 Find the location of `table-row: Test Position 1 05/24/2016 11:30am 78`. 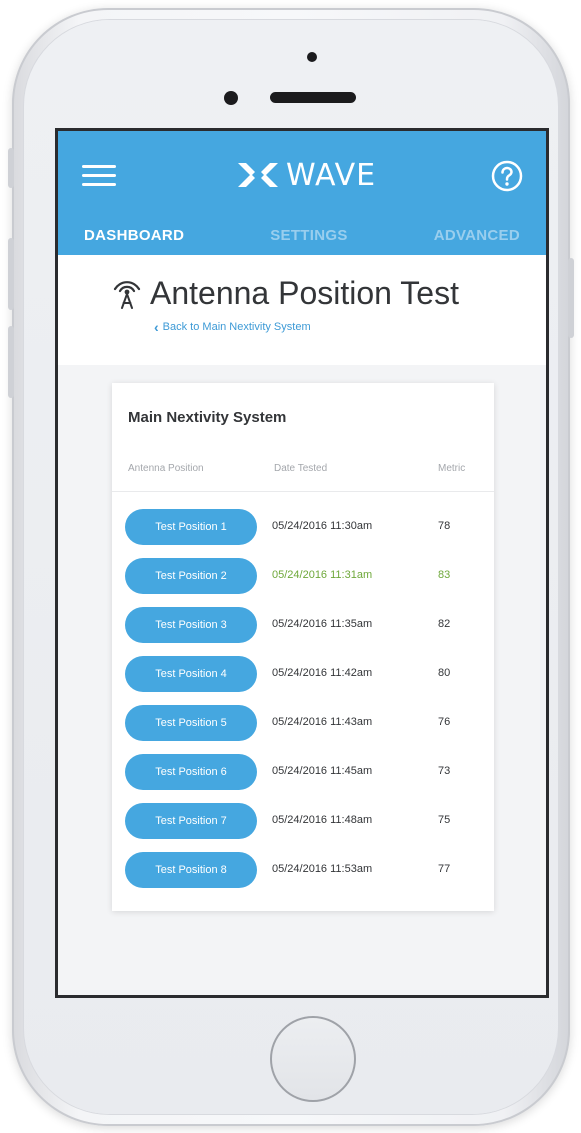

table-row: Test Position 1 05/24/2016 11:30am 78 is located at coordinates (303, 533).